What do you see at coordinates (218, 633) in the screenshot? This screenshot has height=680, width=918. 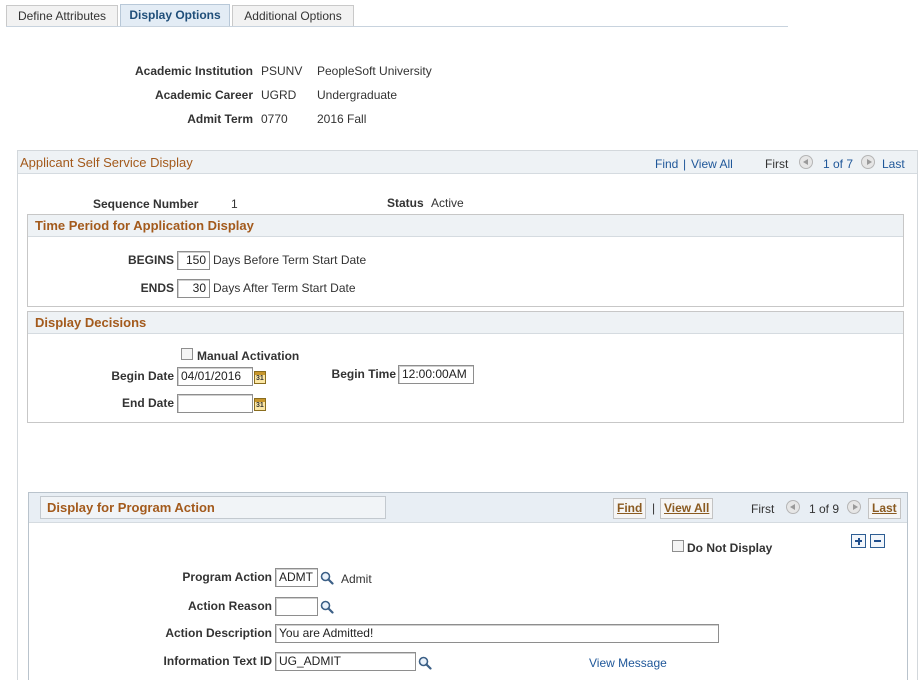 I see `action-description-label: Action Description` at bounding box center [218, 633].